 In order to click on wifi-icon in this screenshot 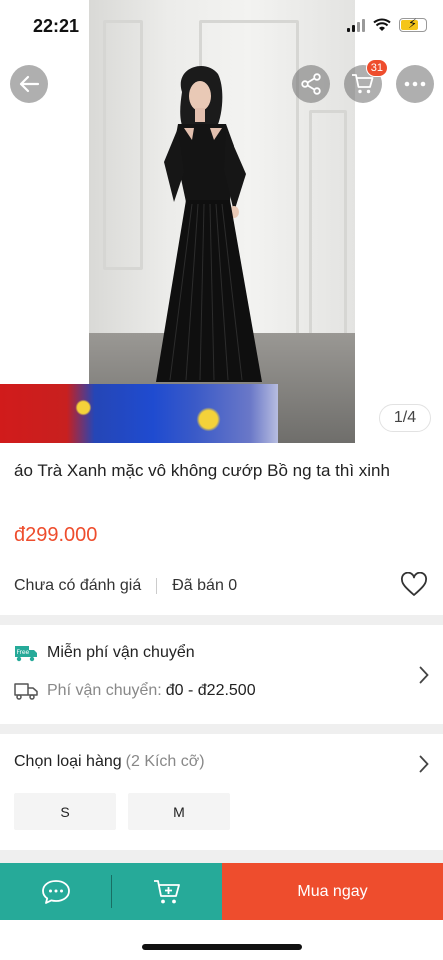, I will do `click(382, 24)`.